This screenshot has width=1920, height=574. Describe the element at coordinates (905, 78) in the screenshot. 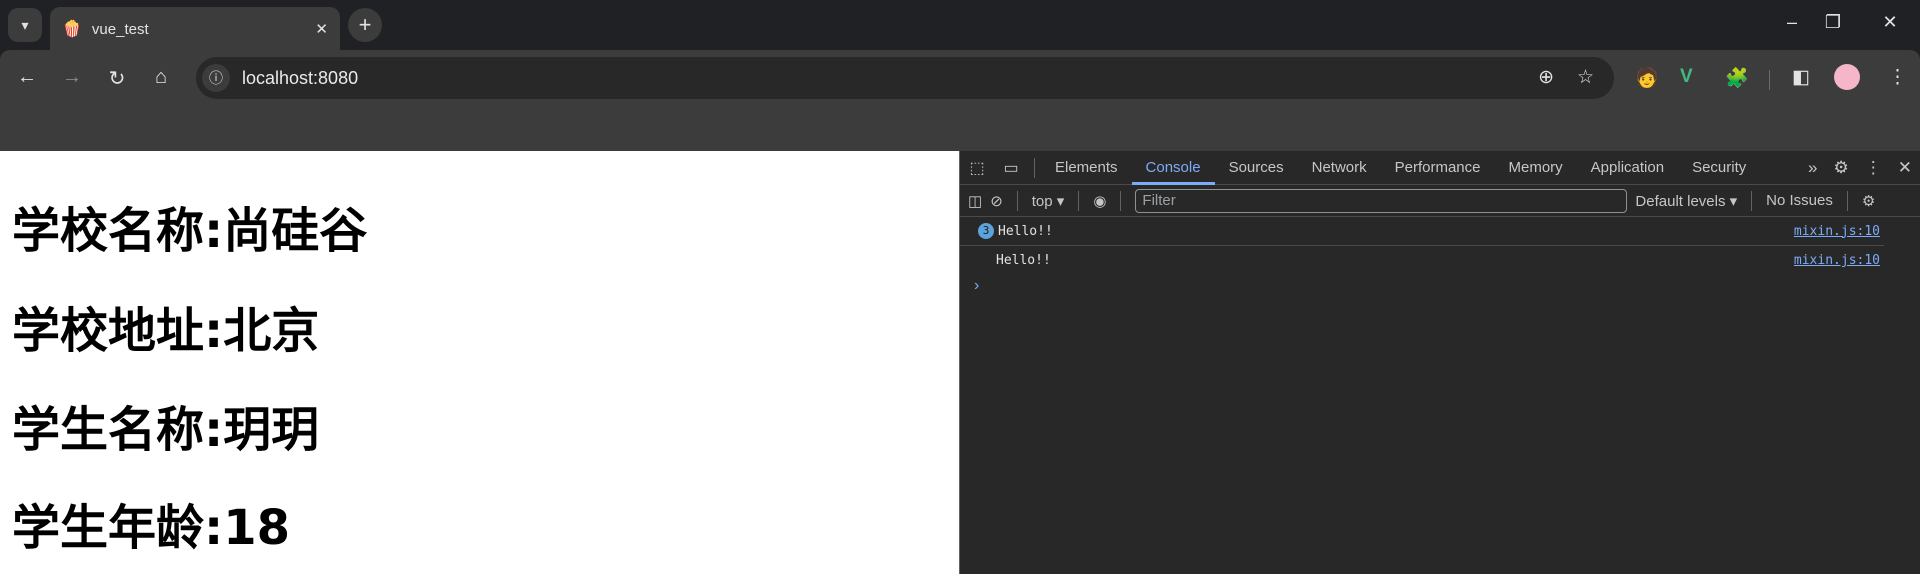

I see `address-bar: ⓘ localhost:8080 ⊕ ☆` at that location.